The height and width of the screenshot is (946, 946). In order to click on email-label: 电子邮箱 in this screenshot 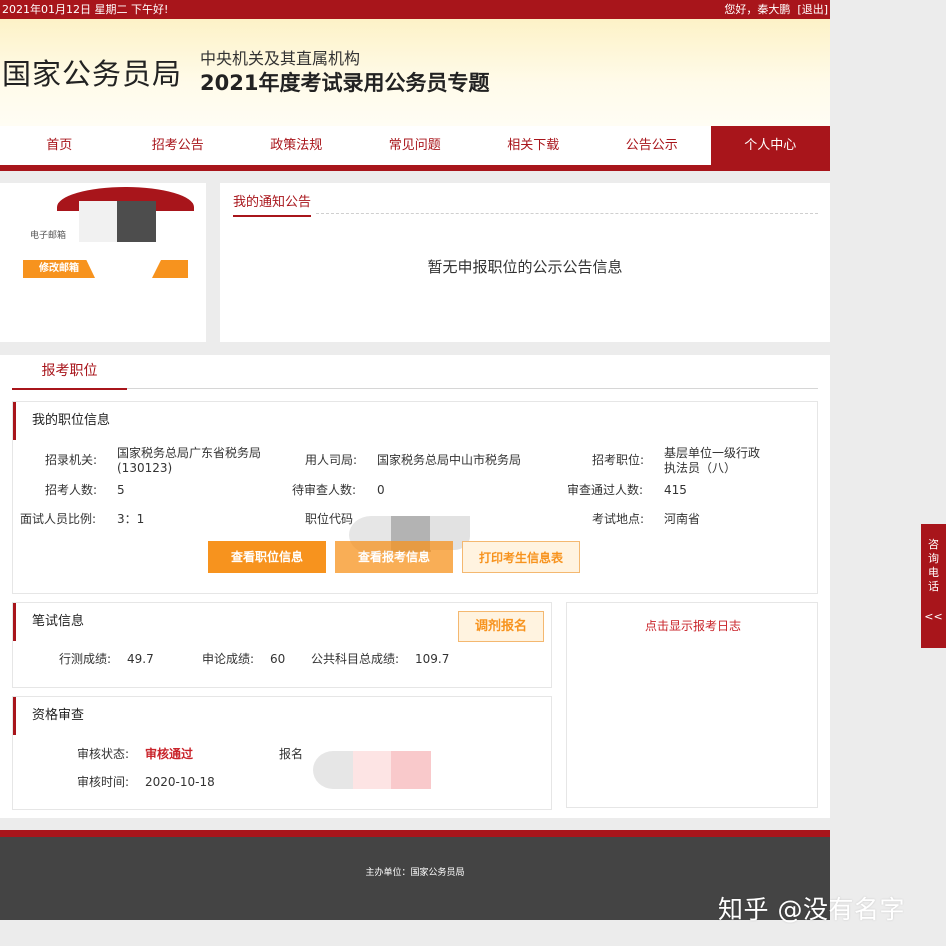, I will do `click(48, 236)`.